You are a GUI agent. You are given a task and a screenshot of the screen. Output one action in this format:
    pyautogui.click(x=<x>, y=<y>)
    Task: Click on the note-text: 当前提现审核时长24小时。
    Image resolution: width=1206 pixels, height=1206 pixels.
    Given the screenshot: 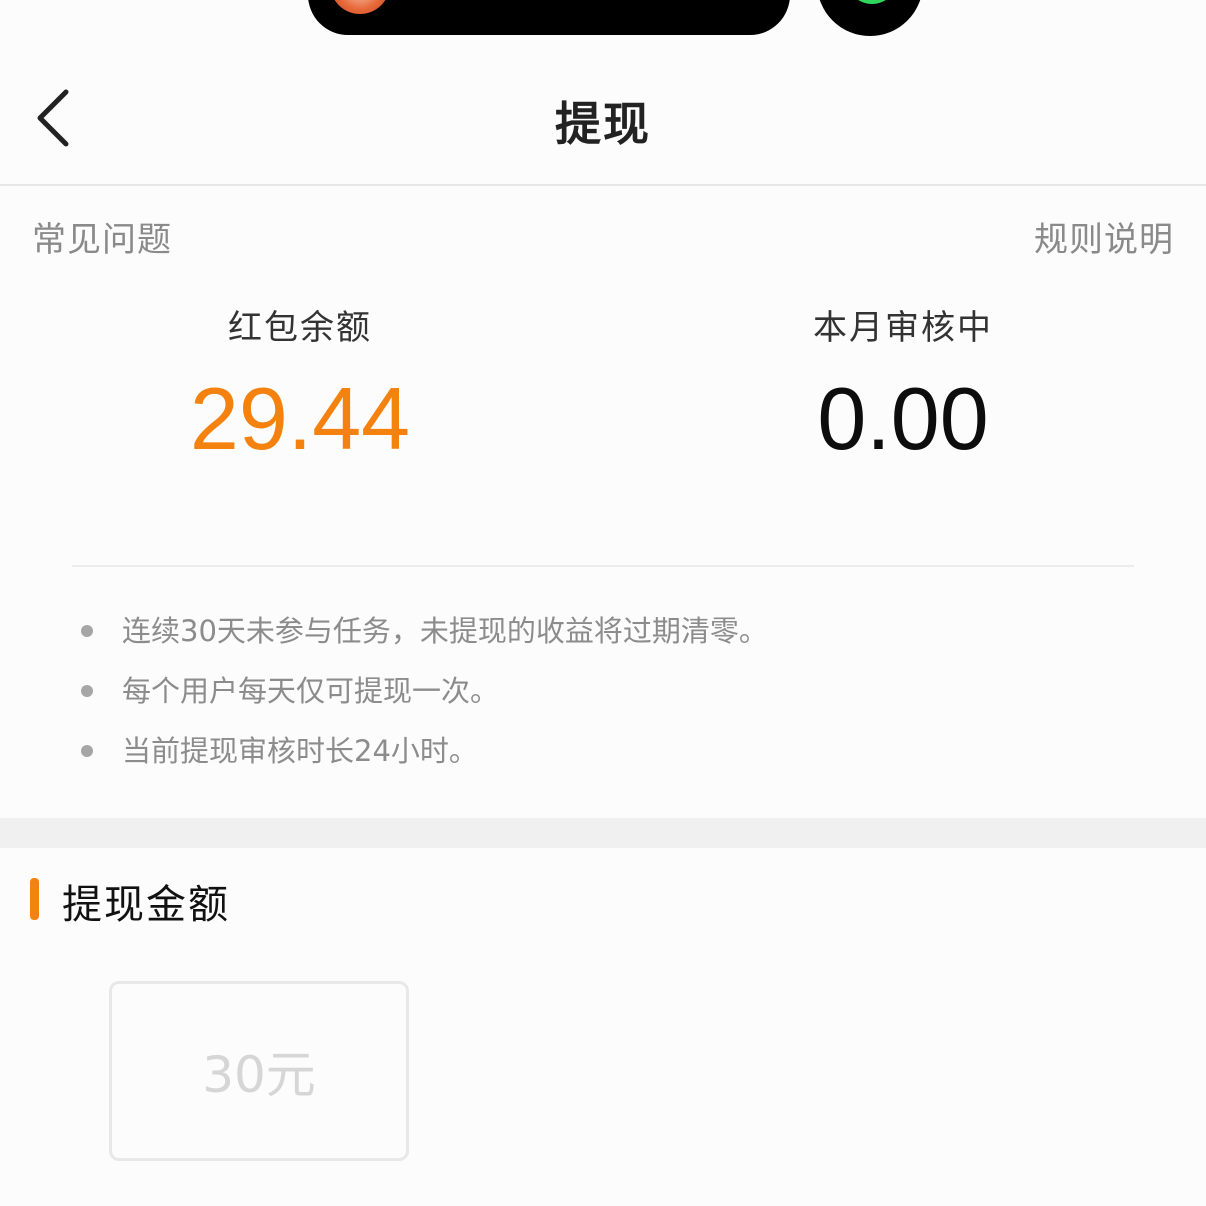 What is the action you would take?
    pyautogui.click(x=300, y=751)
    